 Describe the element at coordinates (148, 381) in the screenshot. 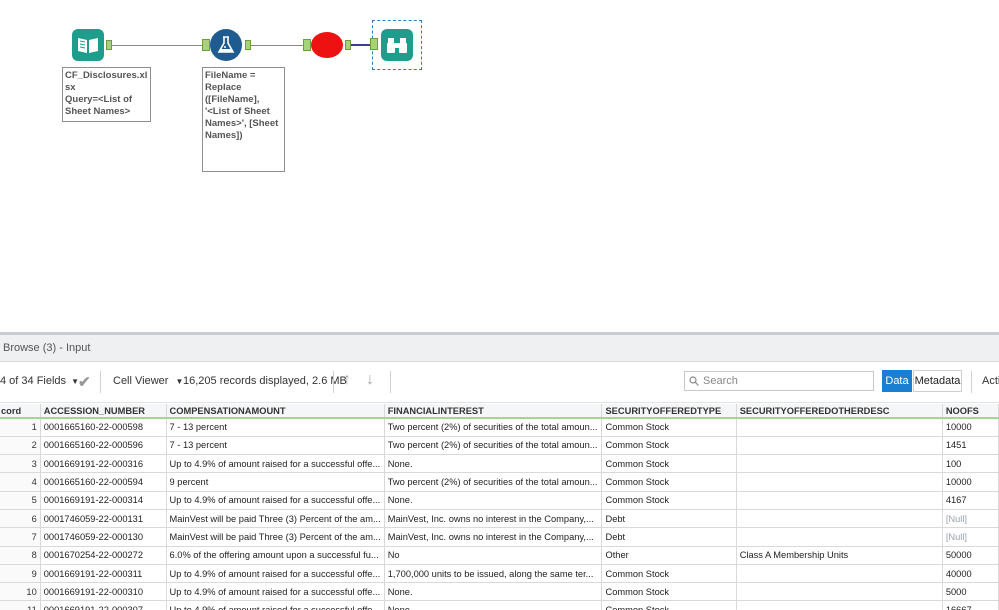

I see `cell-viewer-dropdown: Cell Viewer ▼` at that location.